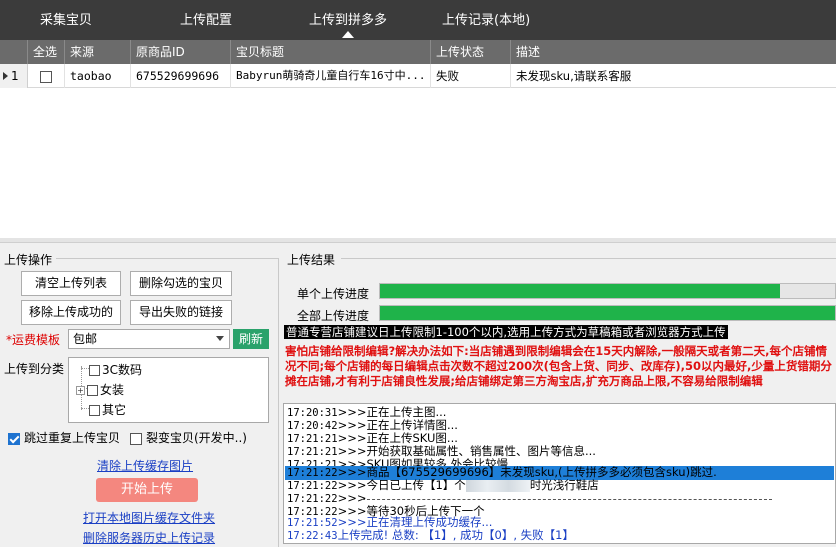 The image size is (836, 547). Describe the element at coordinates (497, 485) in the screenshot. I see `redacted-shop-name` at that location.